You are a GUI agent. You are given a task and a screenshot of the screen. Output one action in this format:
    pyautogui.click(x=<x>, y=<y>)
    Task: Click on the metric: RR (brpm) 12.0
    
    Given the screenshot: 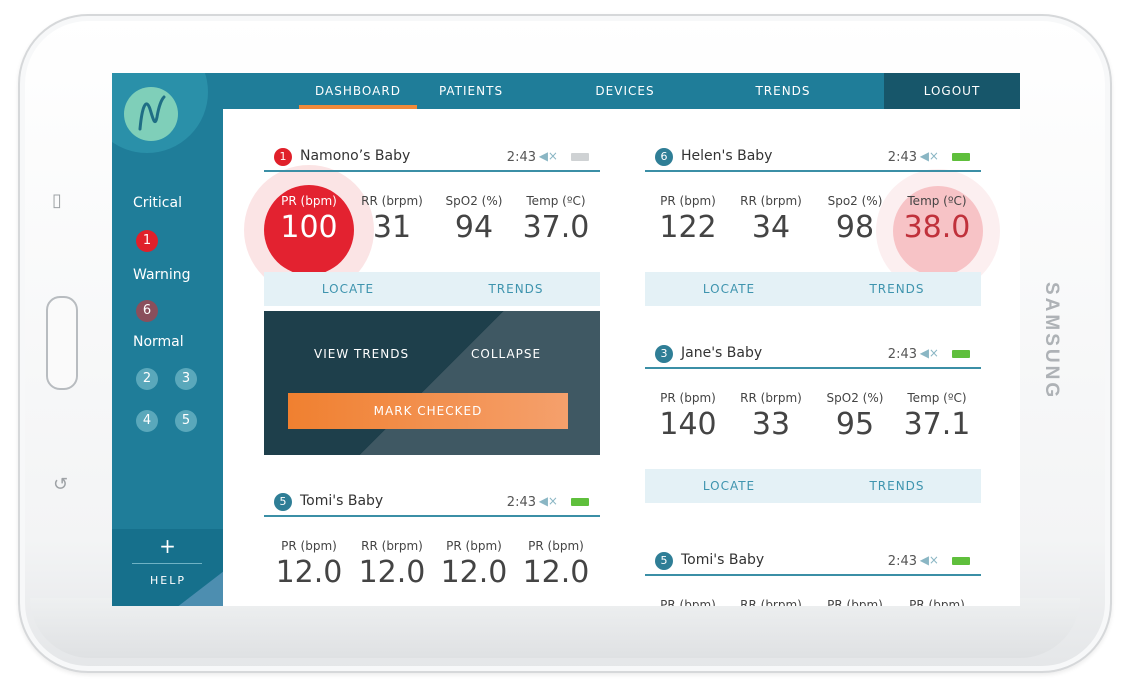 What is the action you would take?
    pyautogui.click(x=392, y=564)
    